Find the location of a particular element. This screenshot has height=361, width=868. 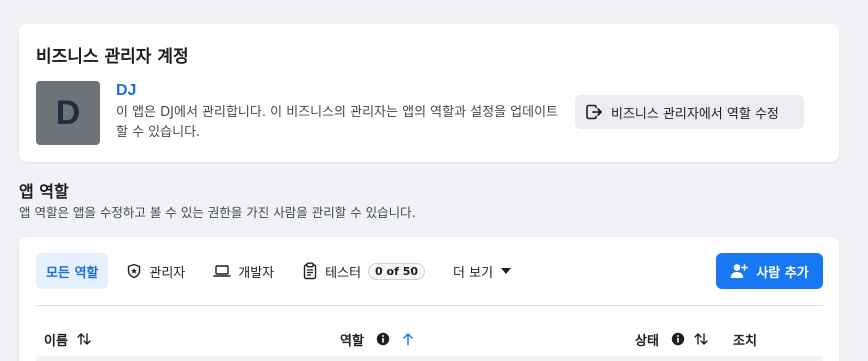

add-person-label: 사람 추가 is located at coordinates (782, 273).